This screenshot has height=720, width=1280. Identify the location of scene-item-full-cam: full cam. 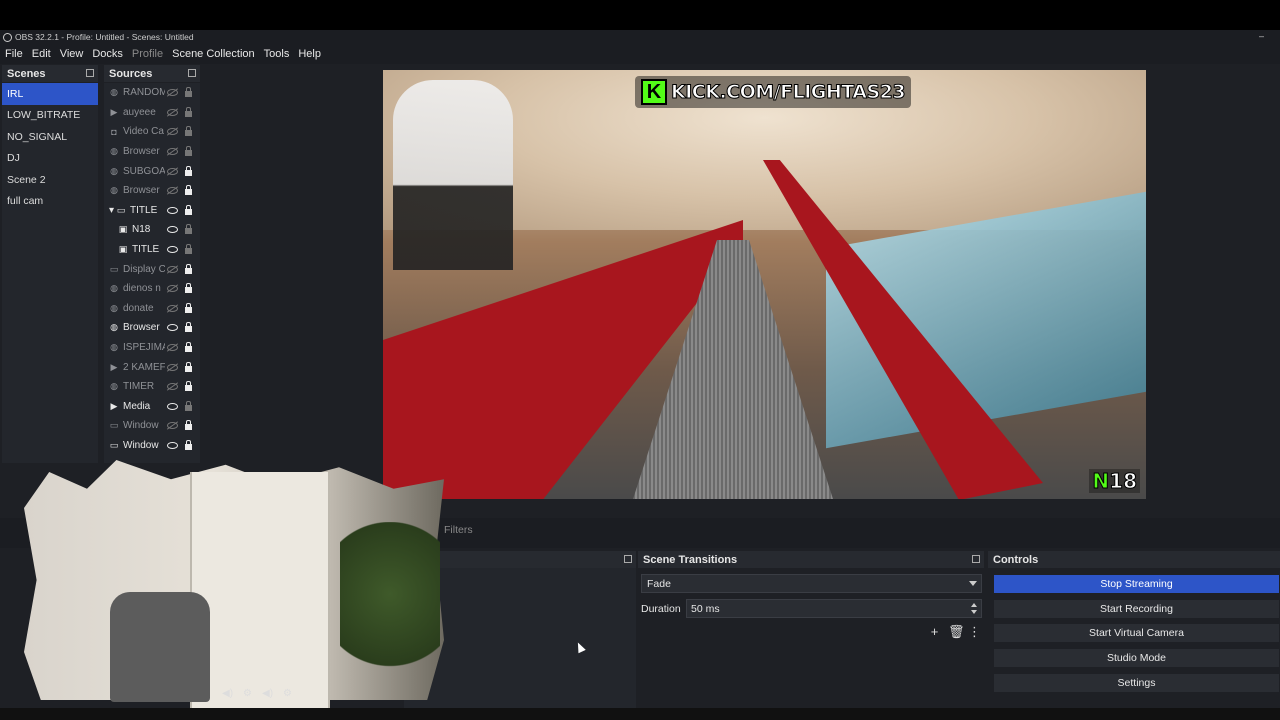
(50, 202).